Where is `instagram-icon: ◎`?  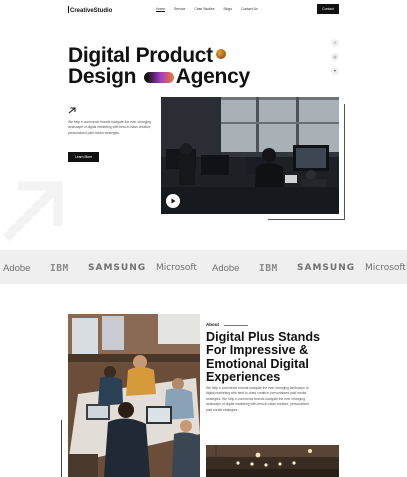 instagram-icon: ◎ is located at coordinates (335, 57).